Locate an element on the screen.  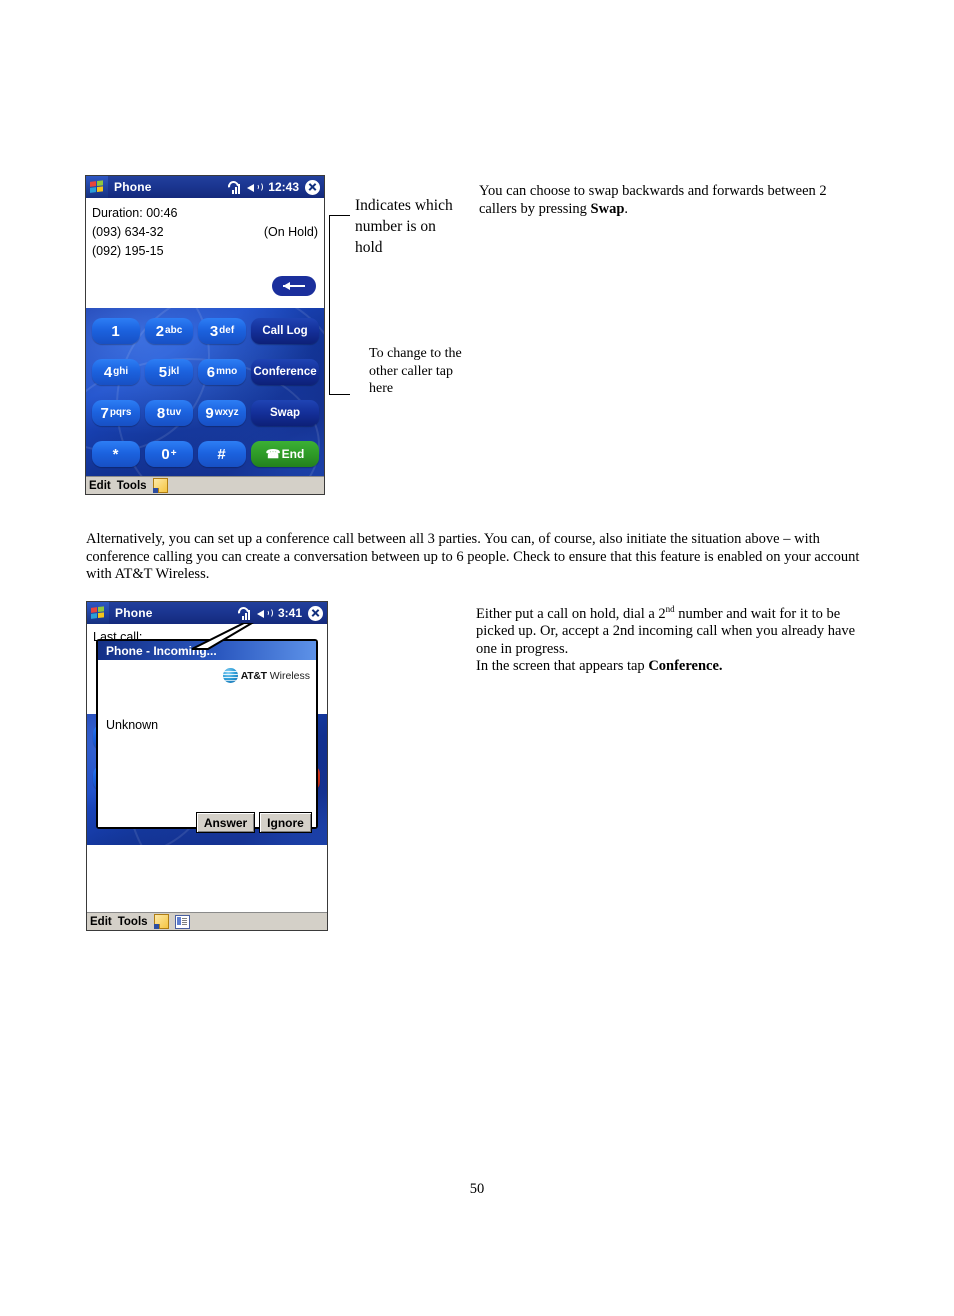
swap-button: Swap is located at coordinates (285, 413).